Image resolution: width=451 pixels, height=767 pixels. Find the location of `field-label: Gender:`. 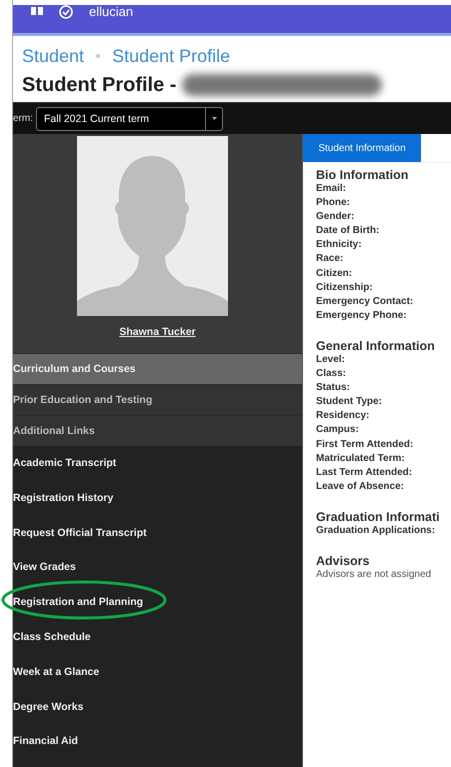

field-label: Gender: is located at coordinates (336, 217).